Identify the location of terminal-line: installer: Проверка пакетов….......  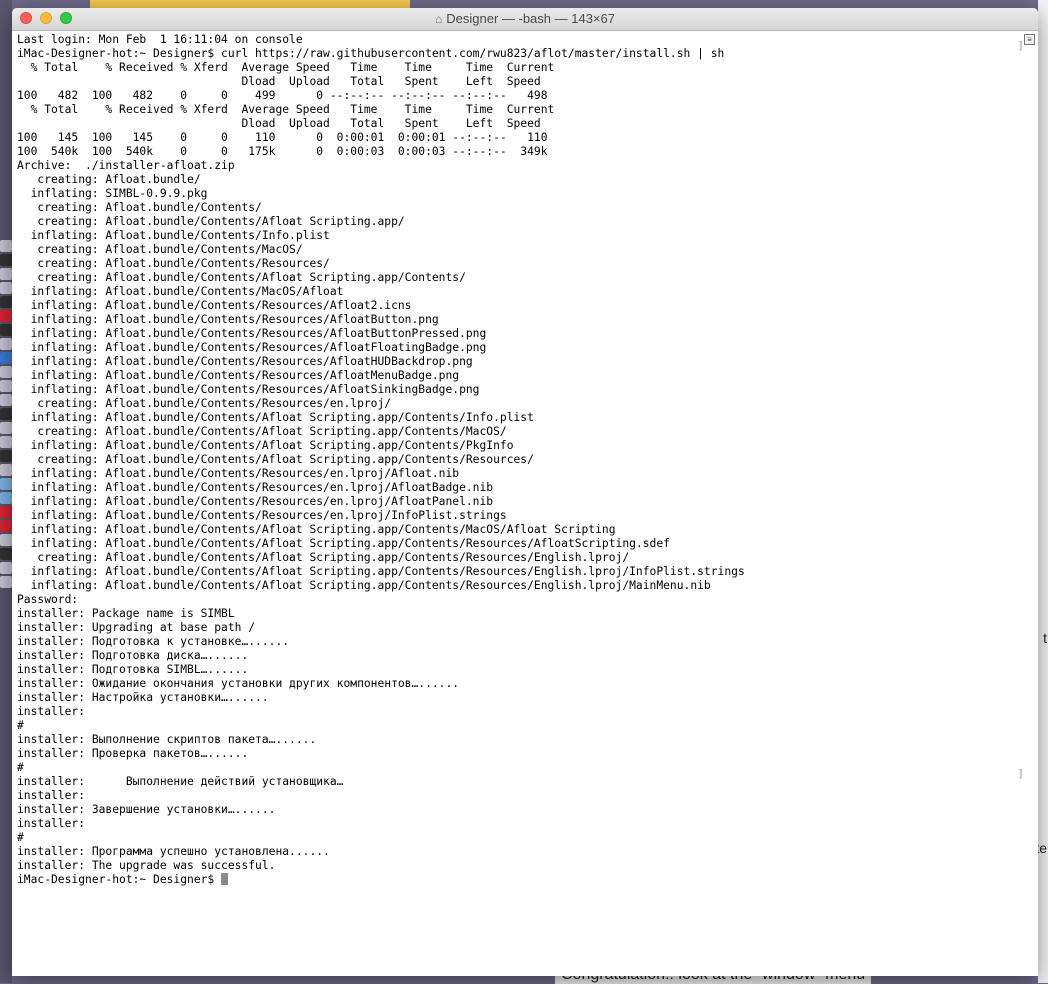
(133, 753).